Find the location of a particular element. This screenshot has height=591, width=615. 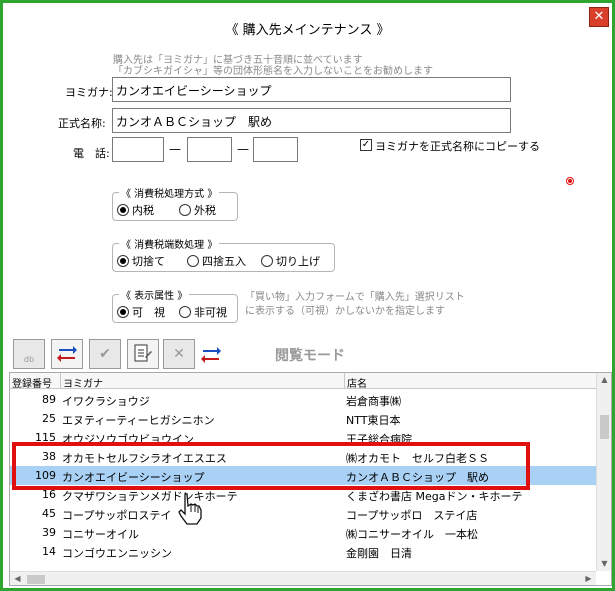

transfer-arrows-icon is located at coordinates (211, 355).